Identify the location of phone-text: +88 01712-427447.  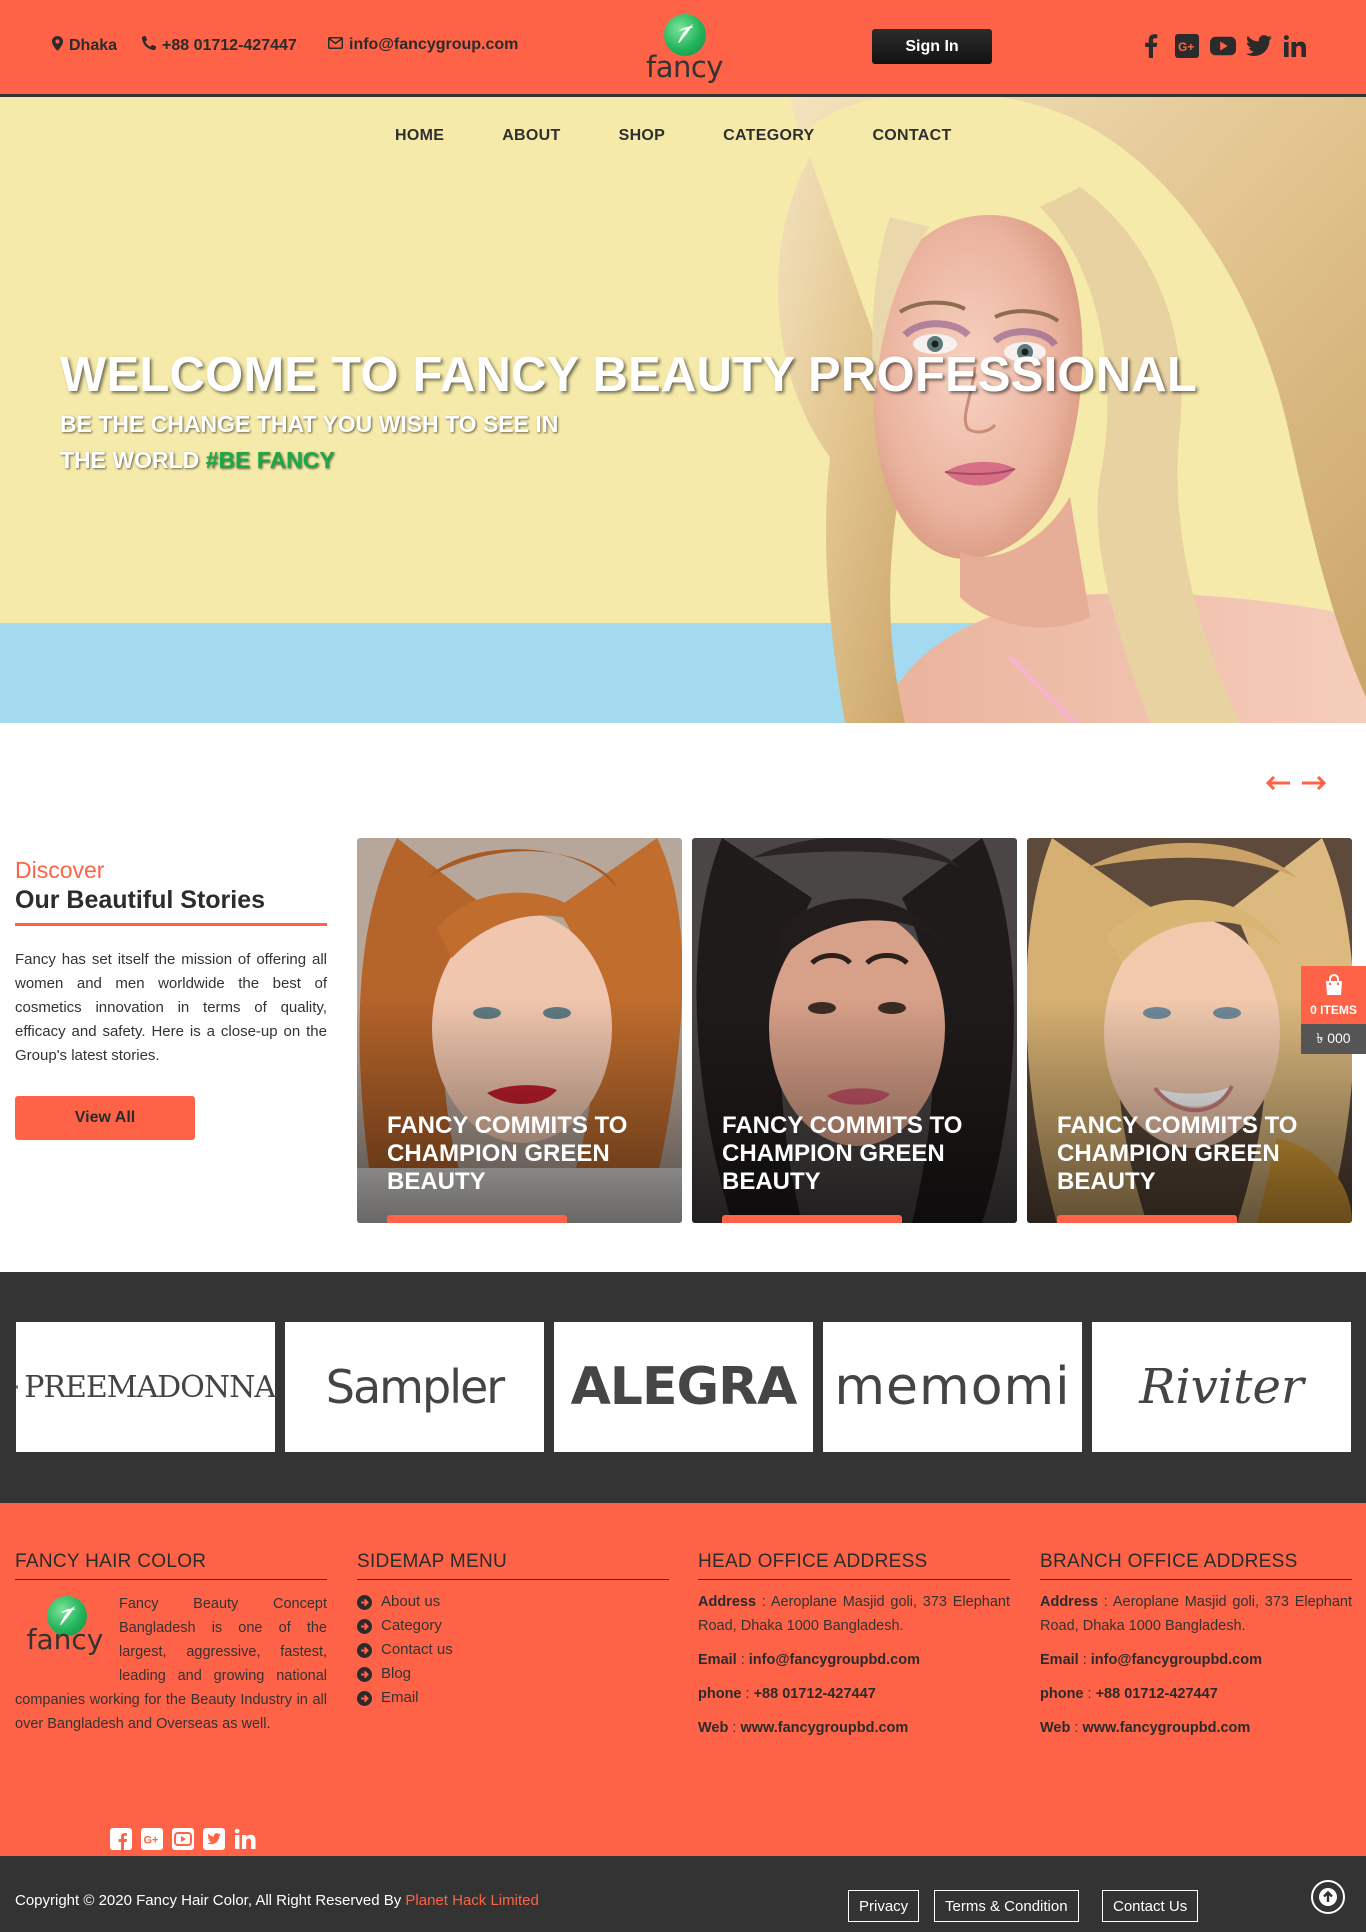
(229, 45).